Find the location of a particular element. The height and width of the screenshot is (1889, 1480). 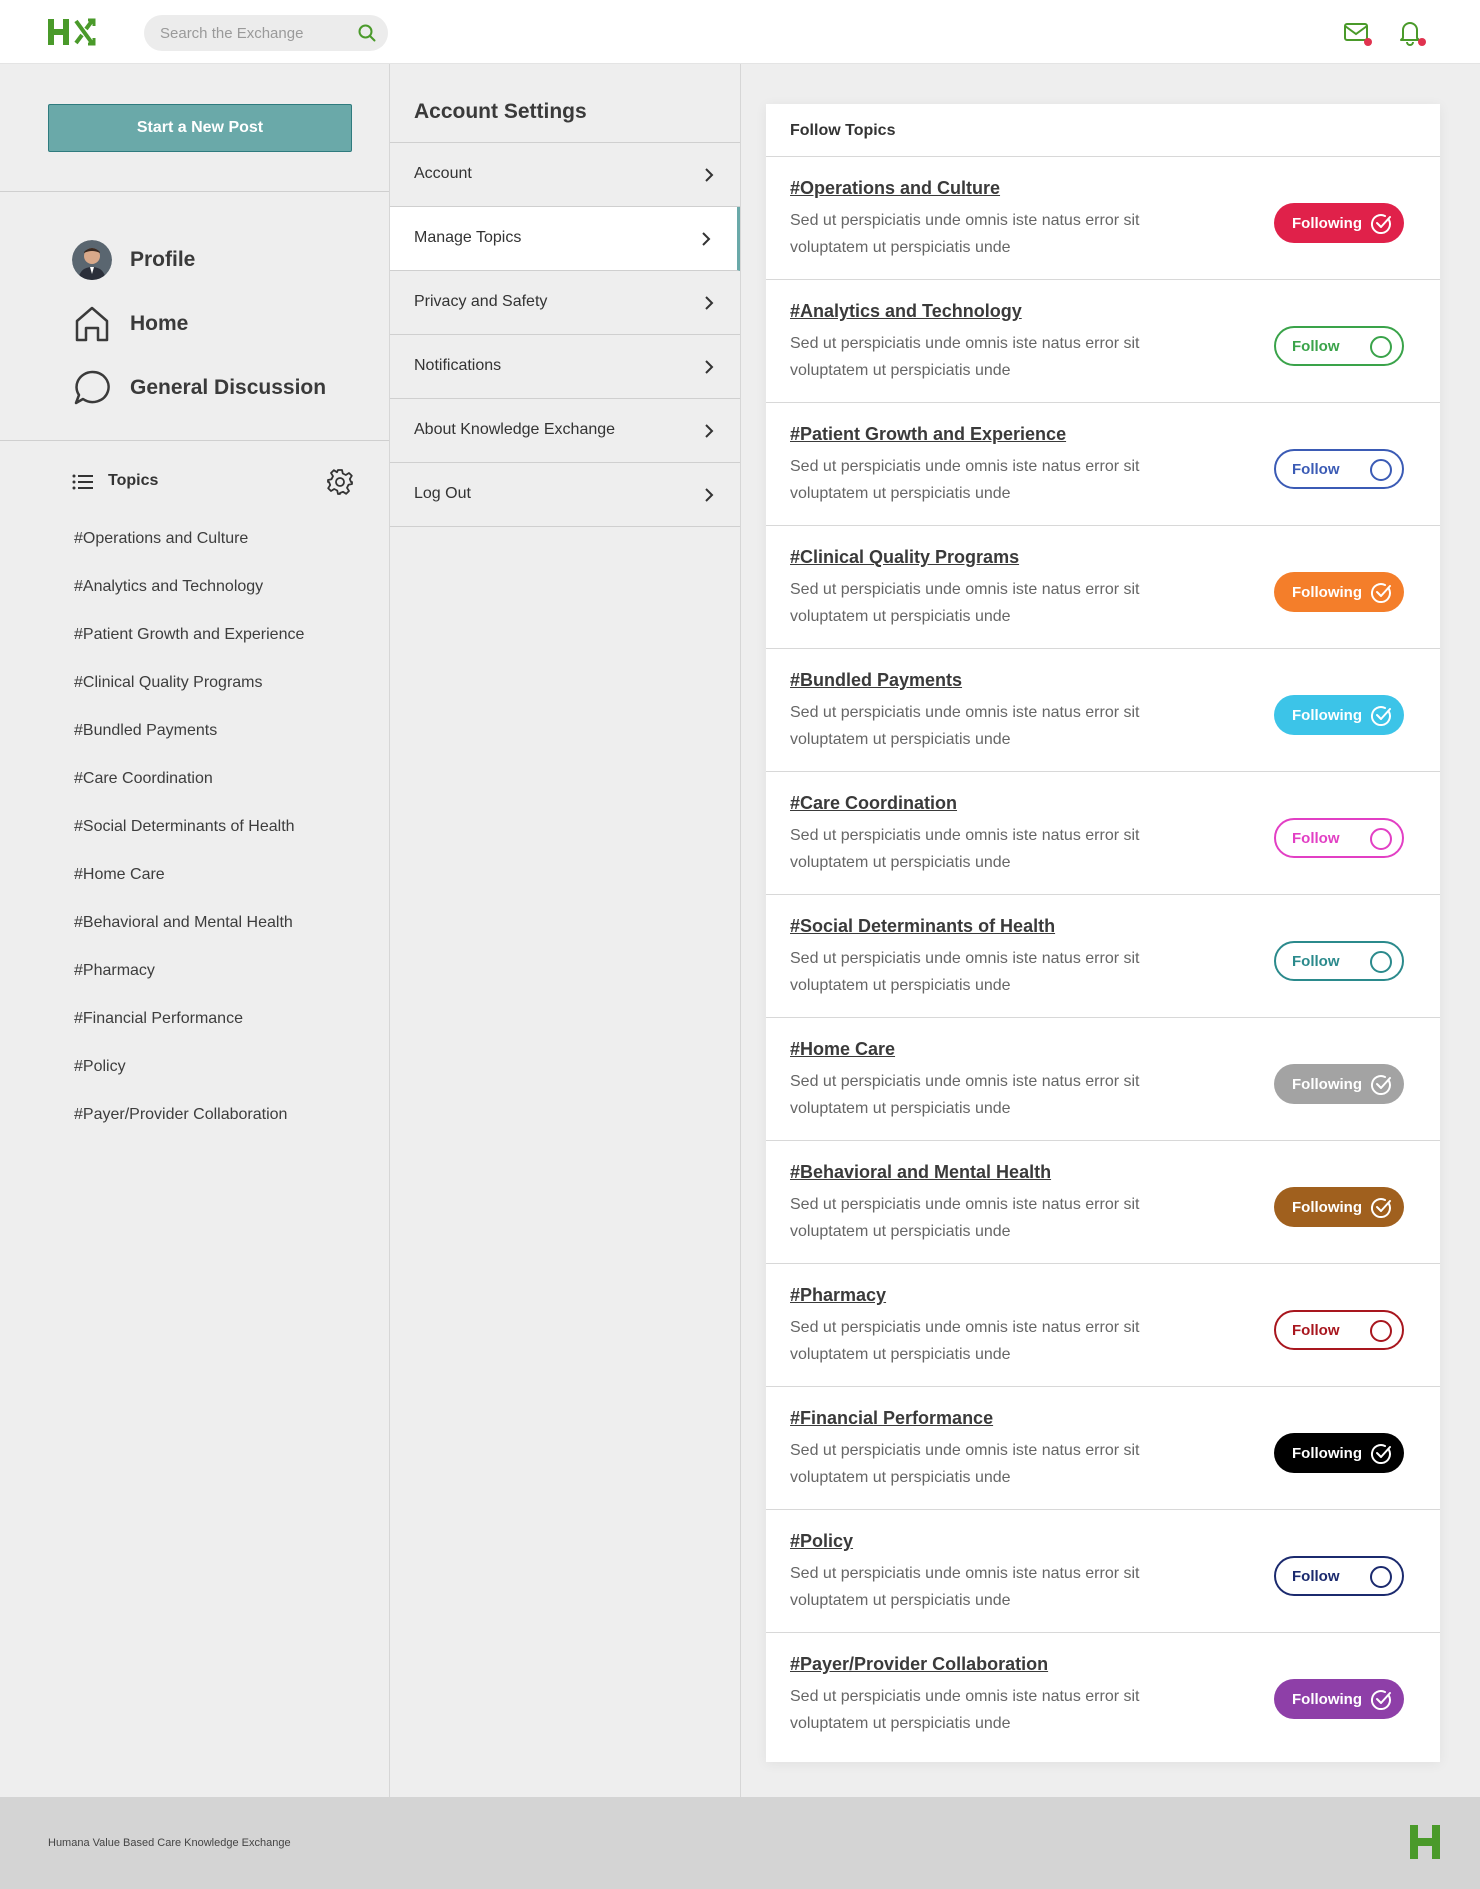

card-title: Follow Topics is located at coordinates (843, 130).